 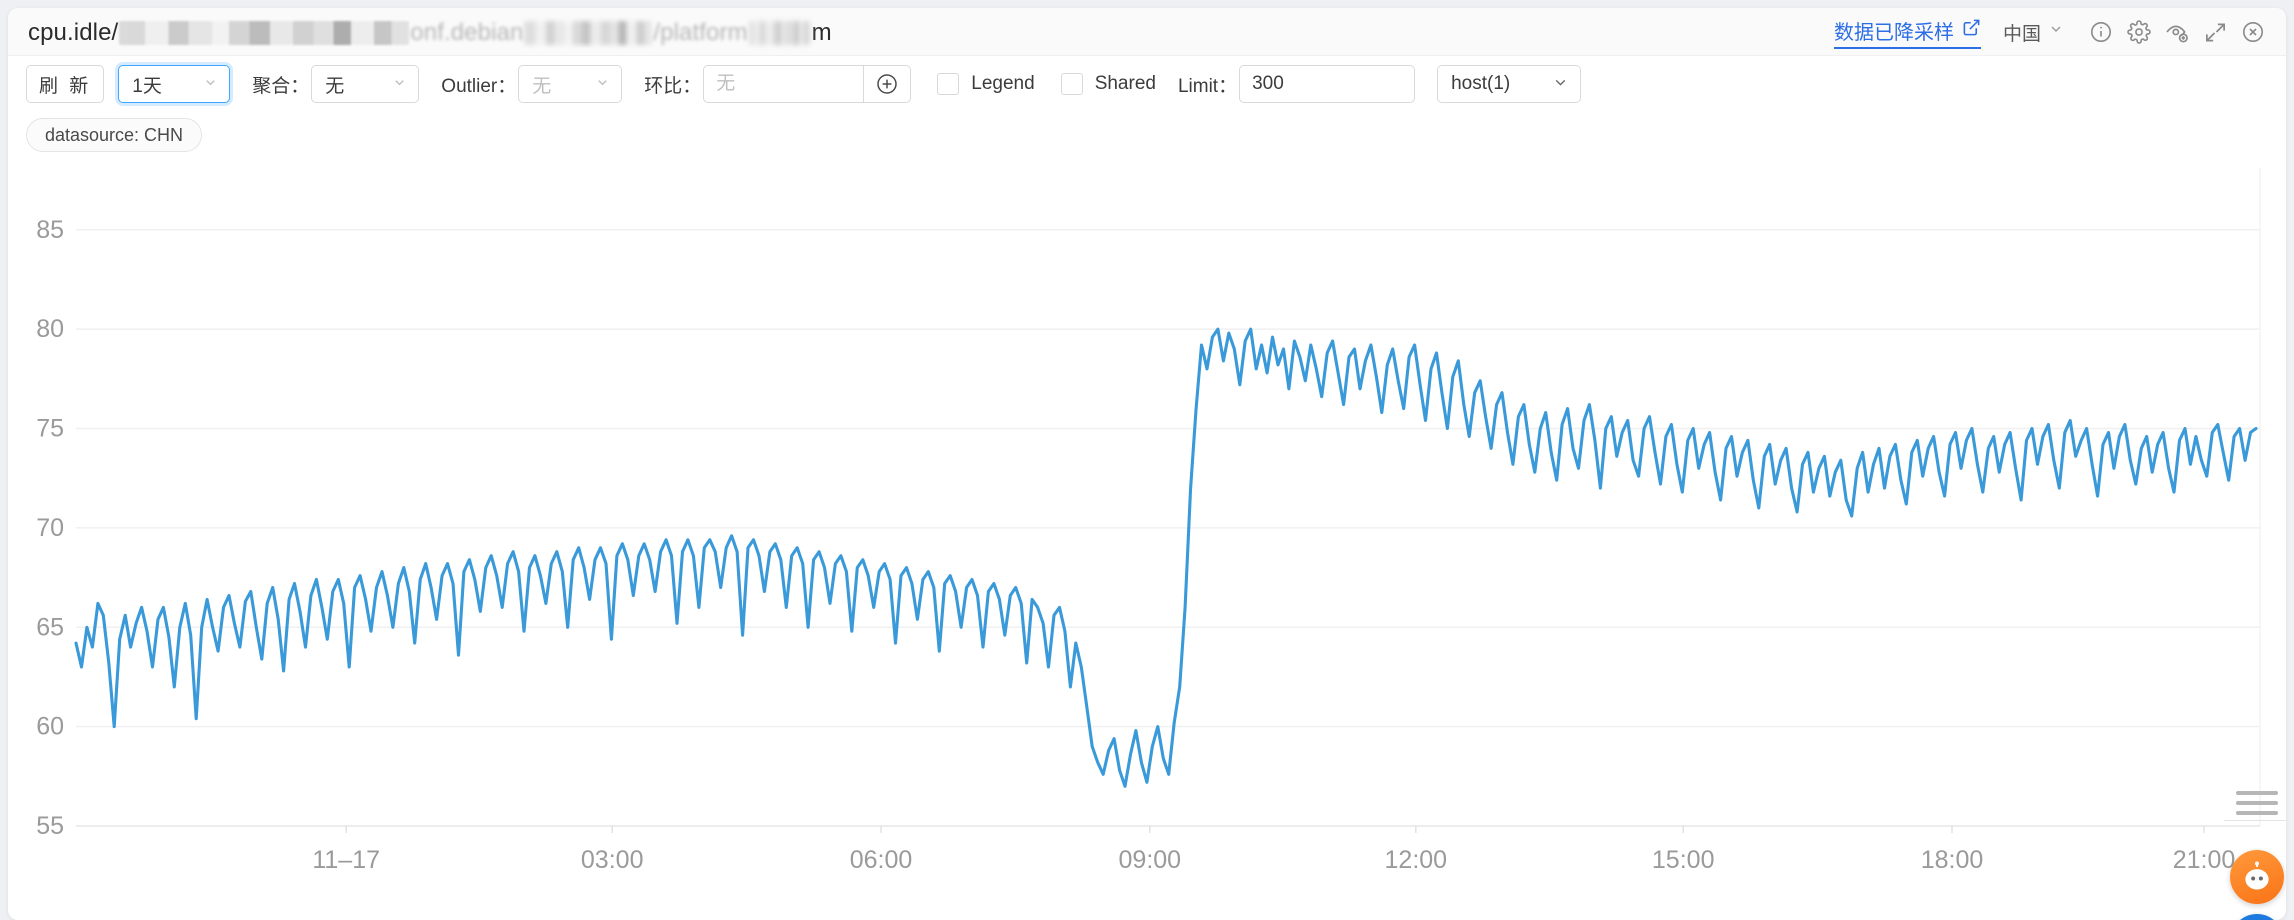 I want to click on downsample-notice-link: 数据已降采样, so click(x=1907, y=32).